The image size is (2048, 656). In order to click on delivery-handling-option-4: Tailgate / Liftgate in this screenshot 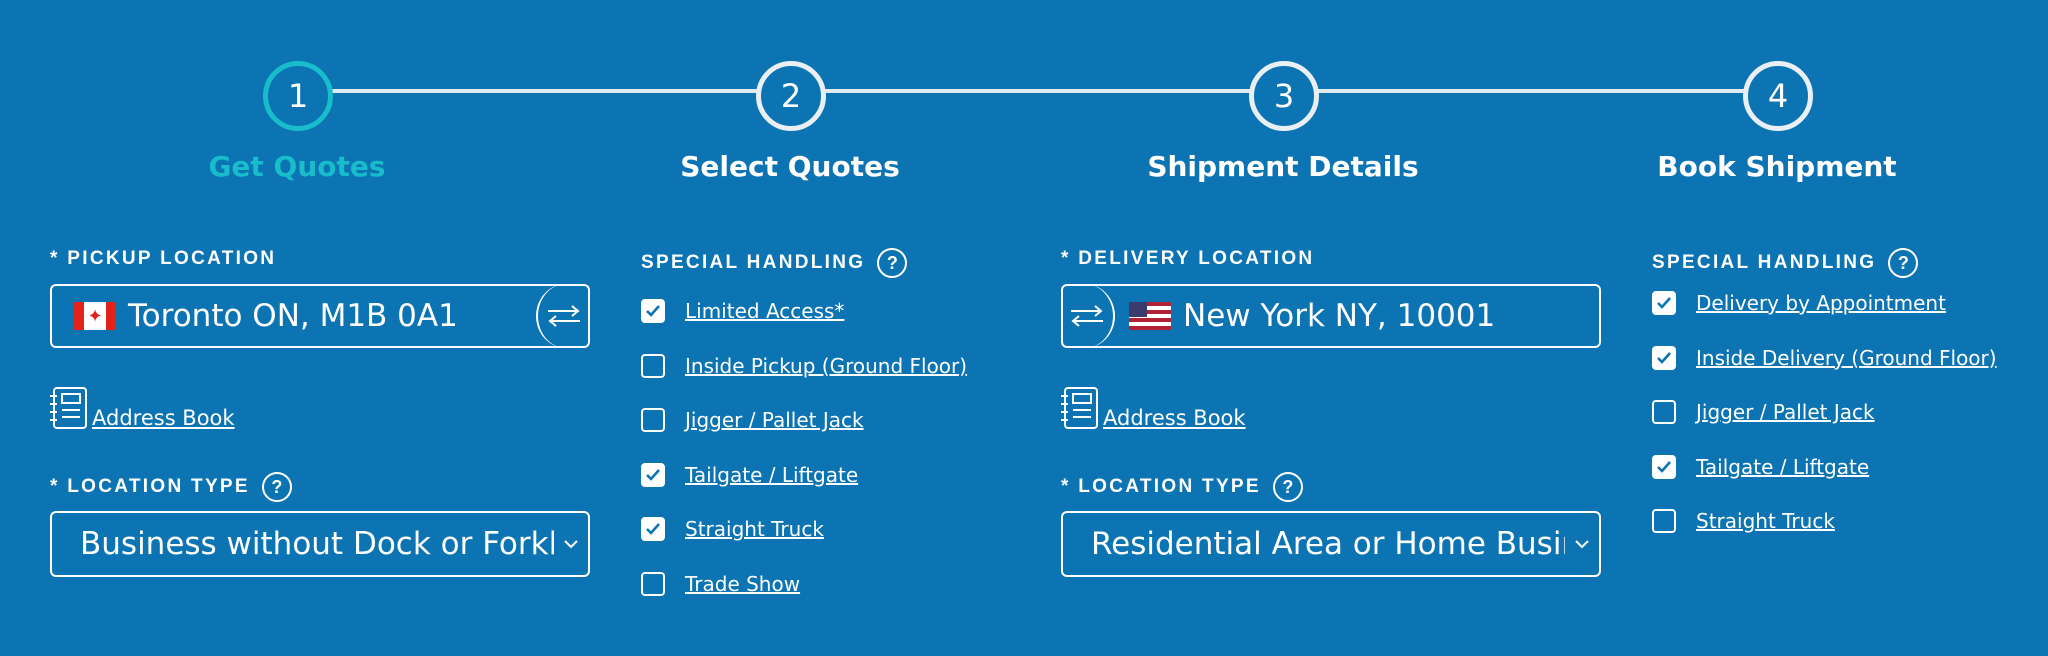, I will do `click(1760, 466)`.